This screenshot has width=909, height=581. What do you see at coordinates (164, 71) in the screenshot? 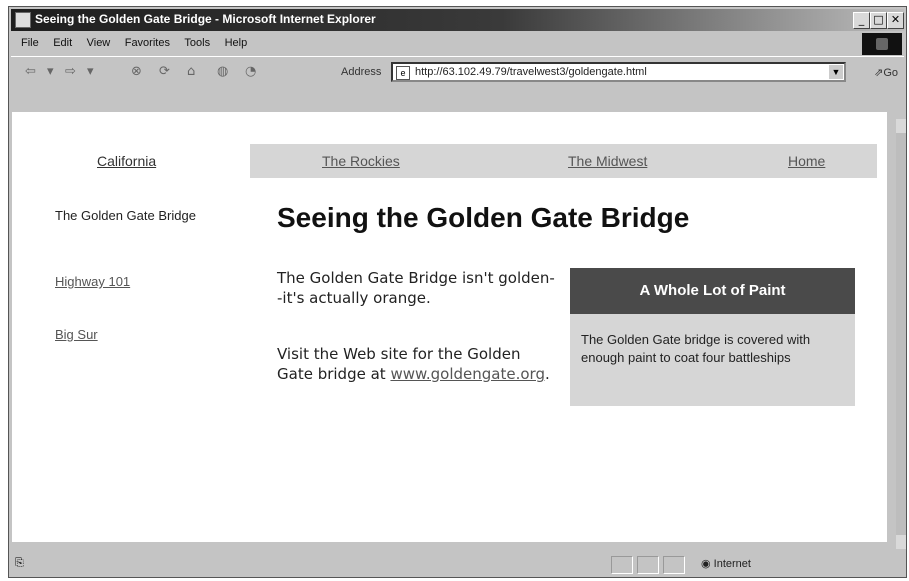
I see `refresh-icon: ⟳` at bounding box center [164, 71].